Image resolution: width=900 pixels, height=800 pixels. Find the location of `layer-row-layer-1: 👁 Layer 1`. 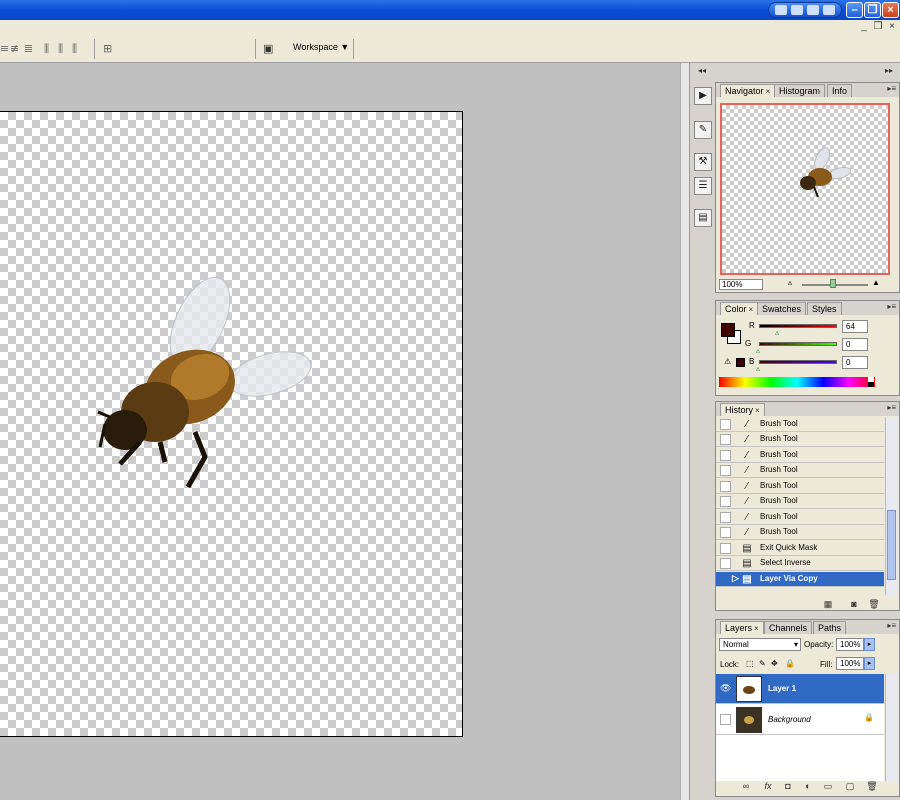

layer-row-layer-1: 👁 Layer 1 is located at coordinates (800, 689).